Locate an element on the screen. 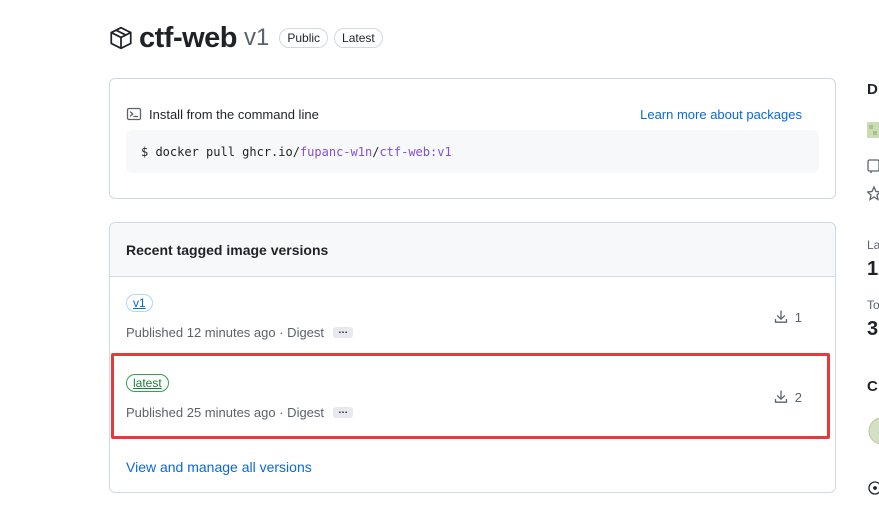 The height and width of the screenshot is (511, 879). star-icon is located at coordinates (873, 195).